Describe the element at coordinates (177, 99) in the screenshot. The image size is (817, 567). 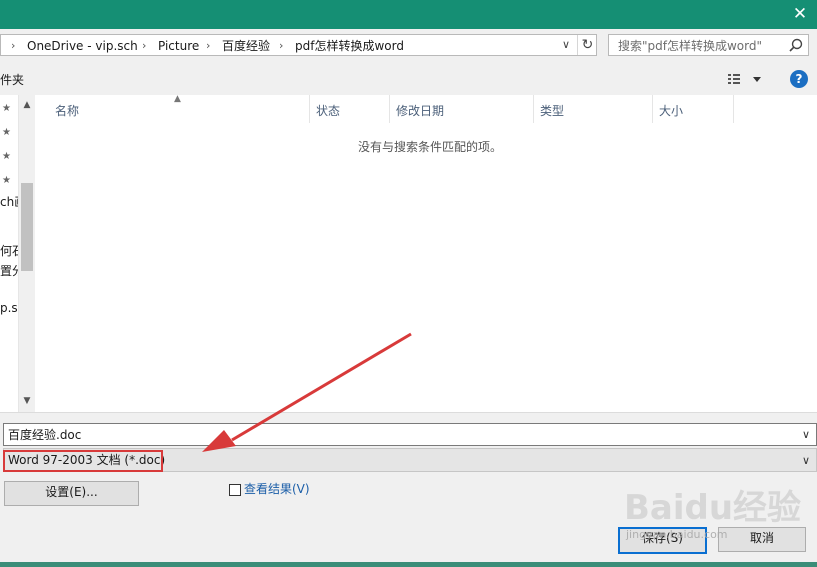
I see `sort-ascending-icon: ▲` at that location.